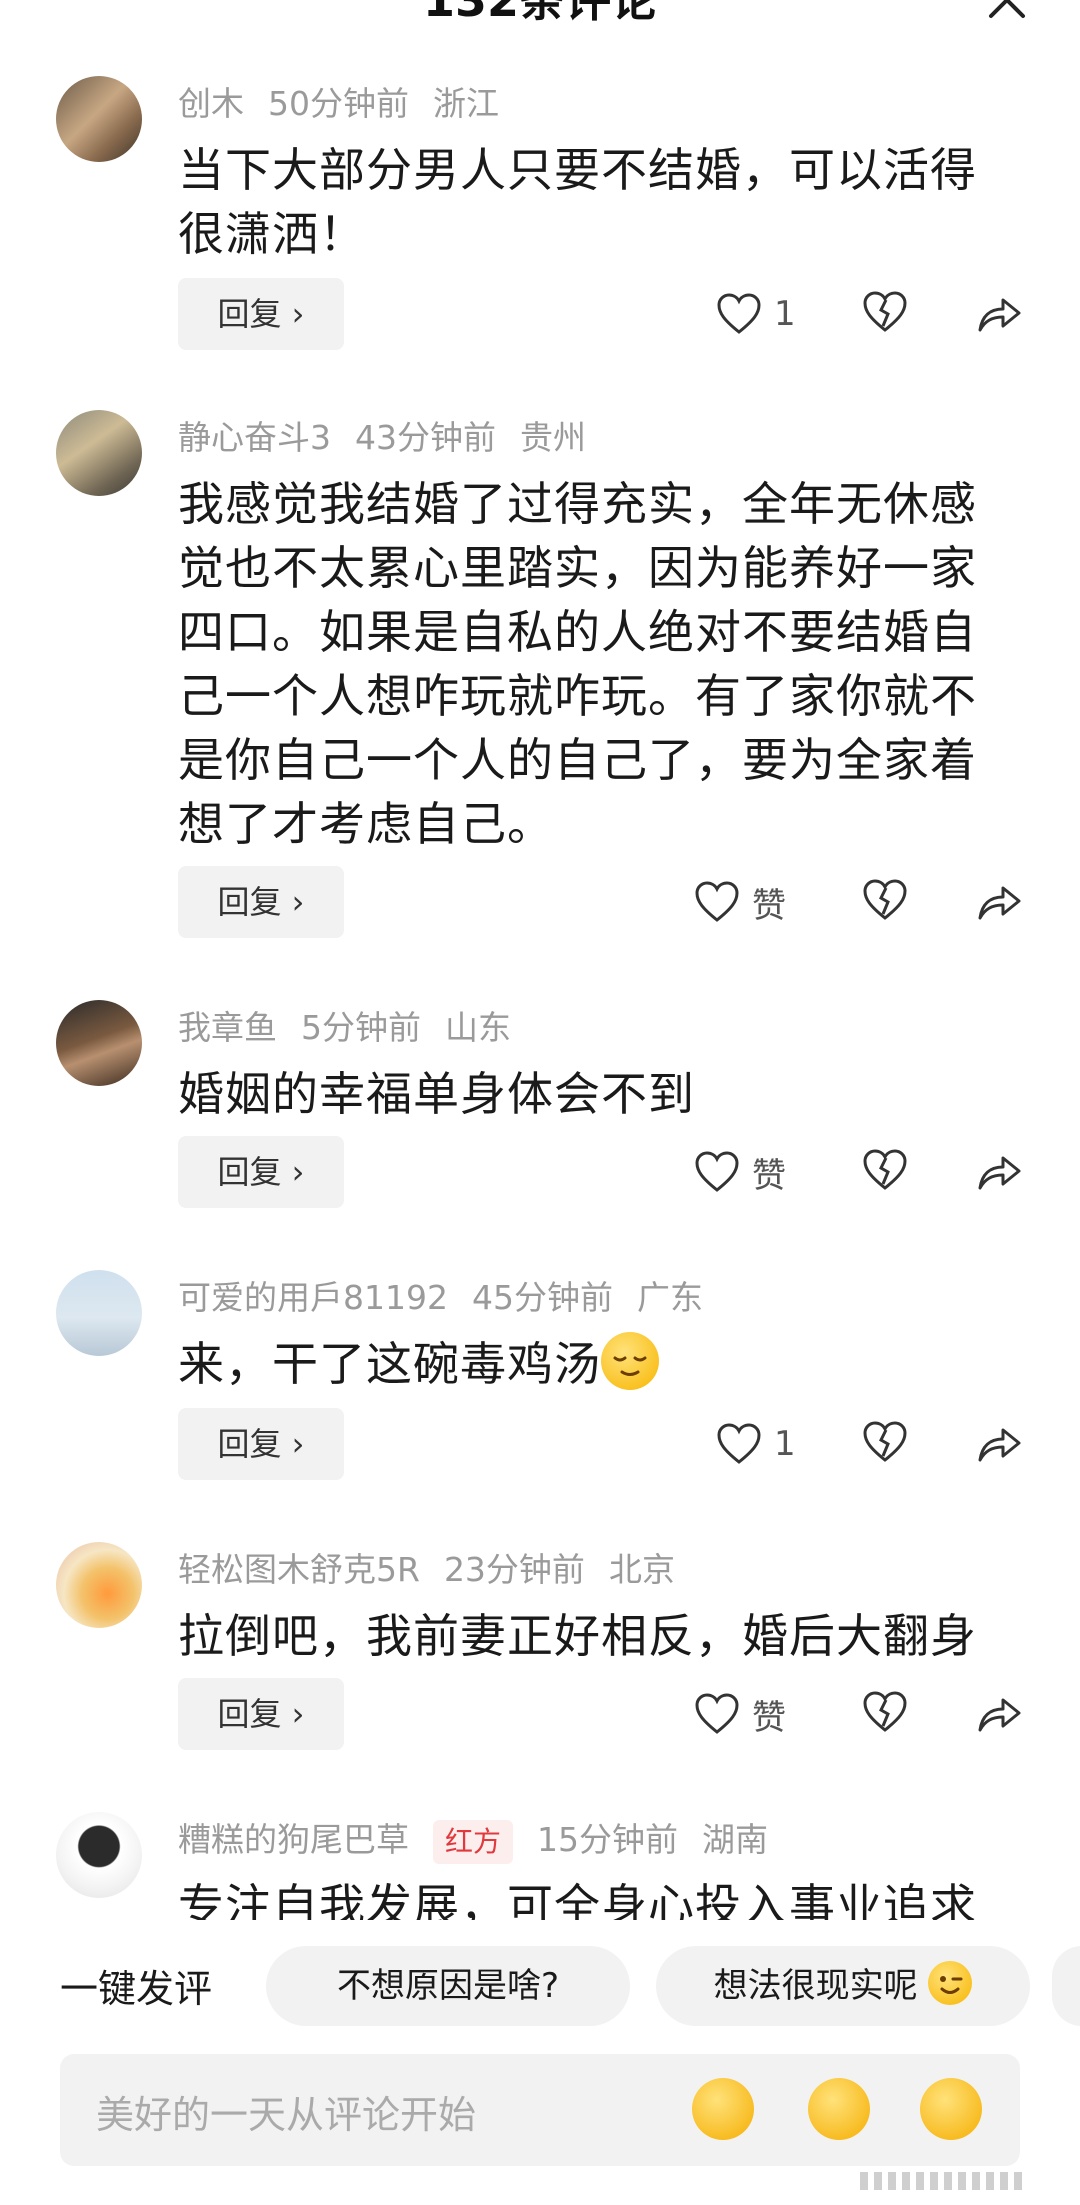 The image size is (1080, 2205). Describe the element at coordinates (553, 437) in the screenshot. I see `location: 贵州` at that location.